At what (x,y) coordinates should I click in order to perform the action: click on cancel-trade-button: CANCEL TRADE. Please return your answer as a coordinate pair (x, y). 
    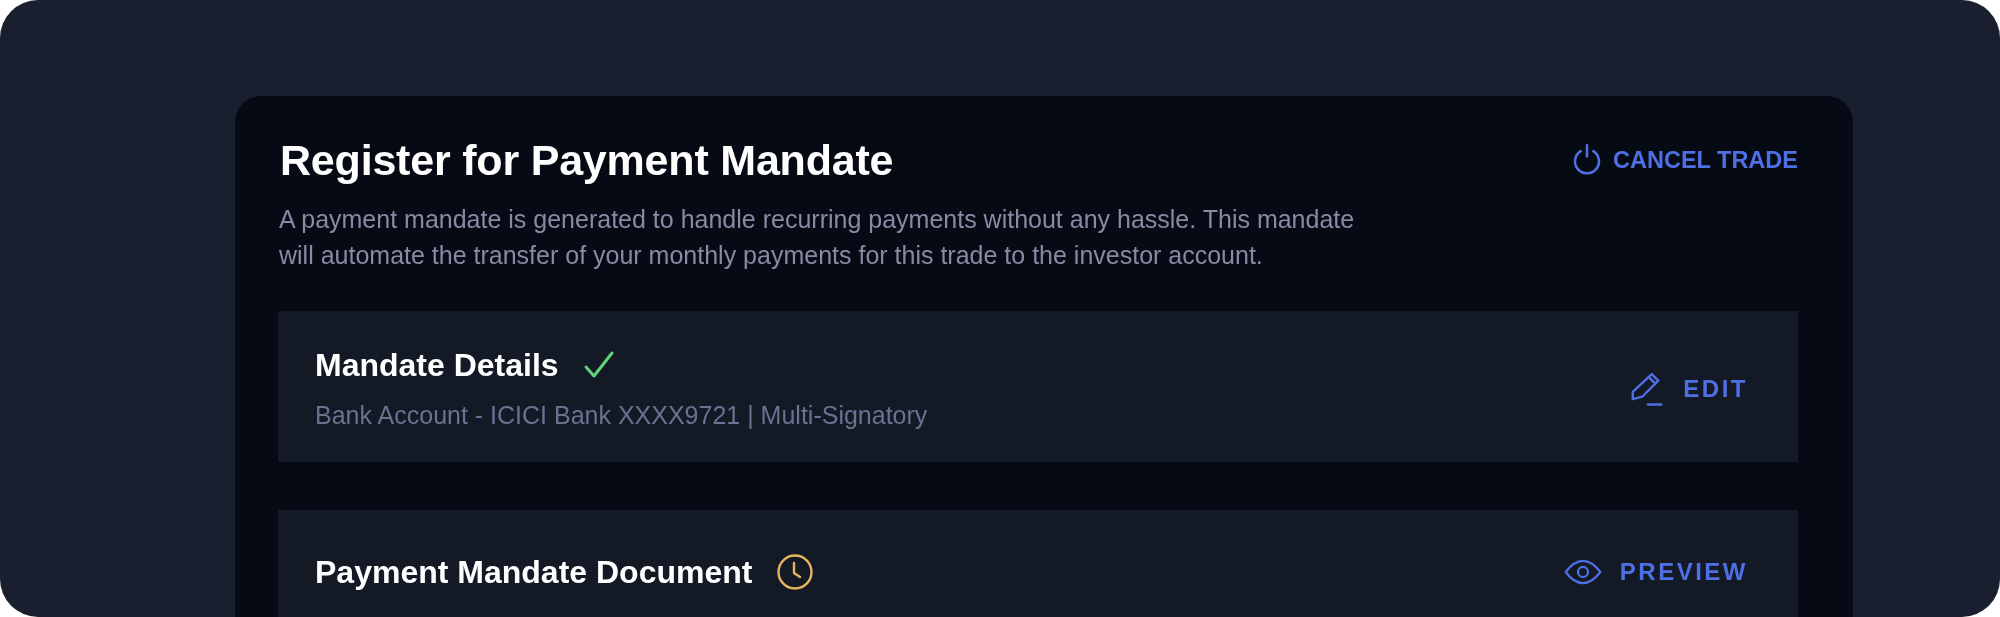
    Looking at the image, I should click on (1684, 160).